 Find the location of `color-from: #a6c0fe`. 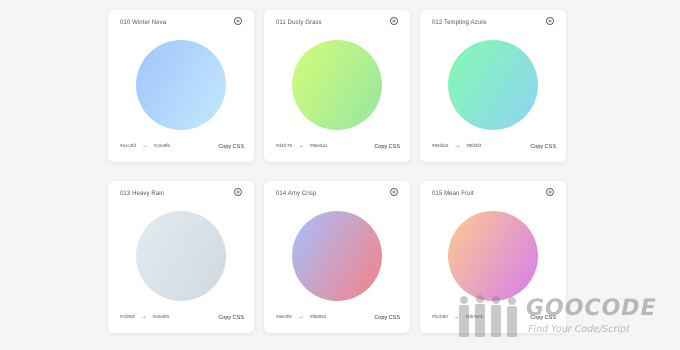

color-from: #a6c0fe is located at coordinates (284, 316).